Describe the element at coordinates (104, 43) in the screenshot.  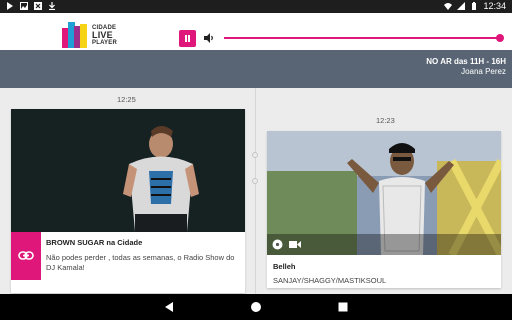
I see `logo-line3: PLAYER` at that location.